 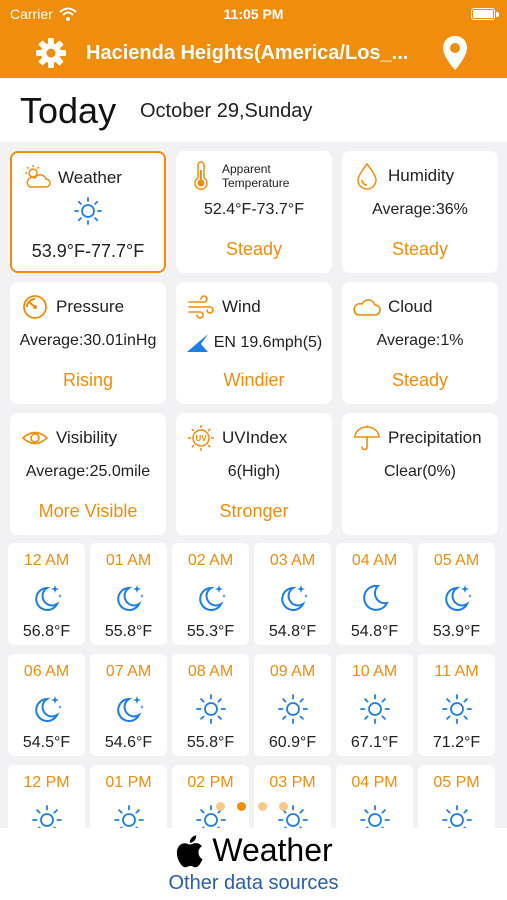 What do you see at coordinates (374, 782) in the screenshot?
I see `hourly-time: 04 PM` at bounding box center [374, 782].